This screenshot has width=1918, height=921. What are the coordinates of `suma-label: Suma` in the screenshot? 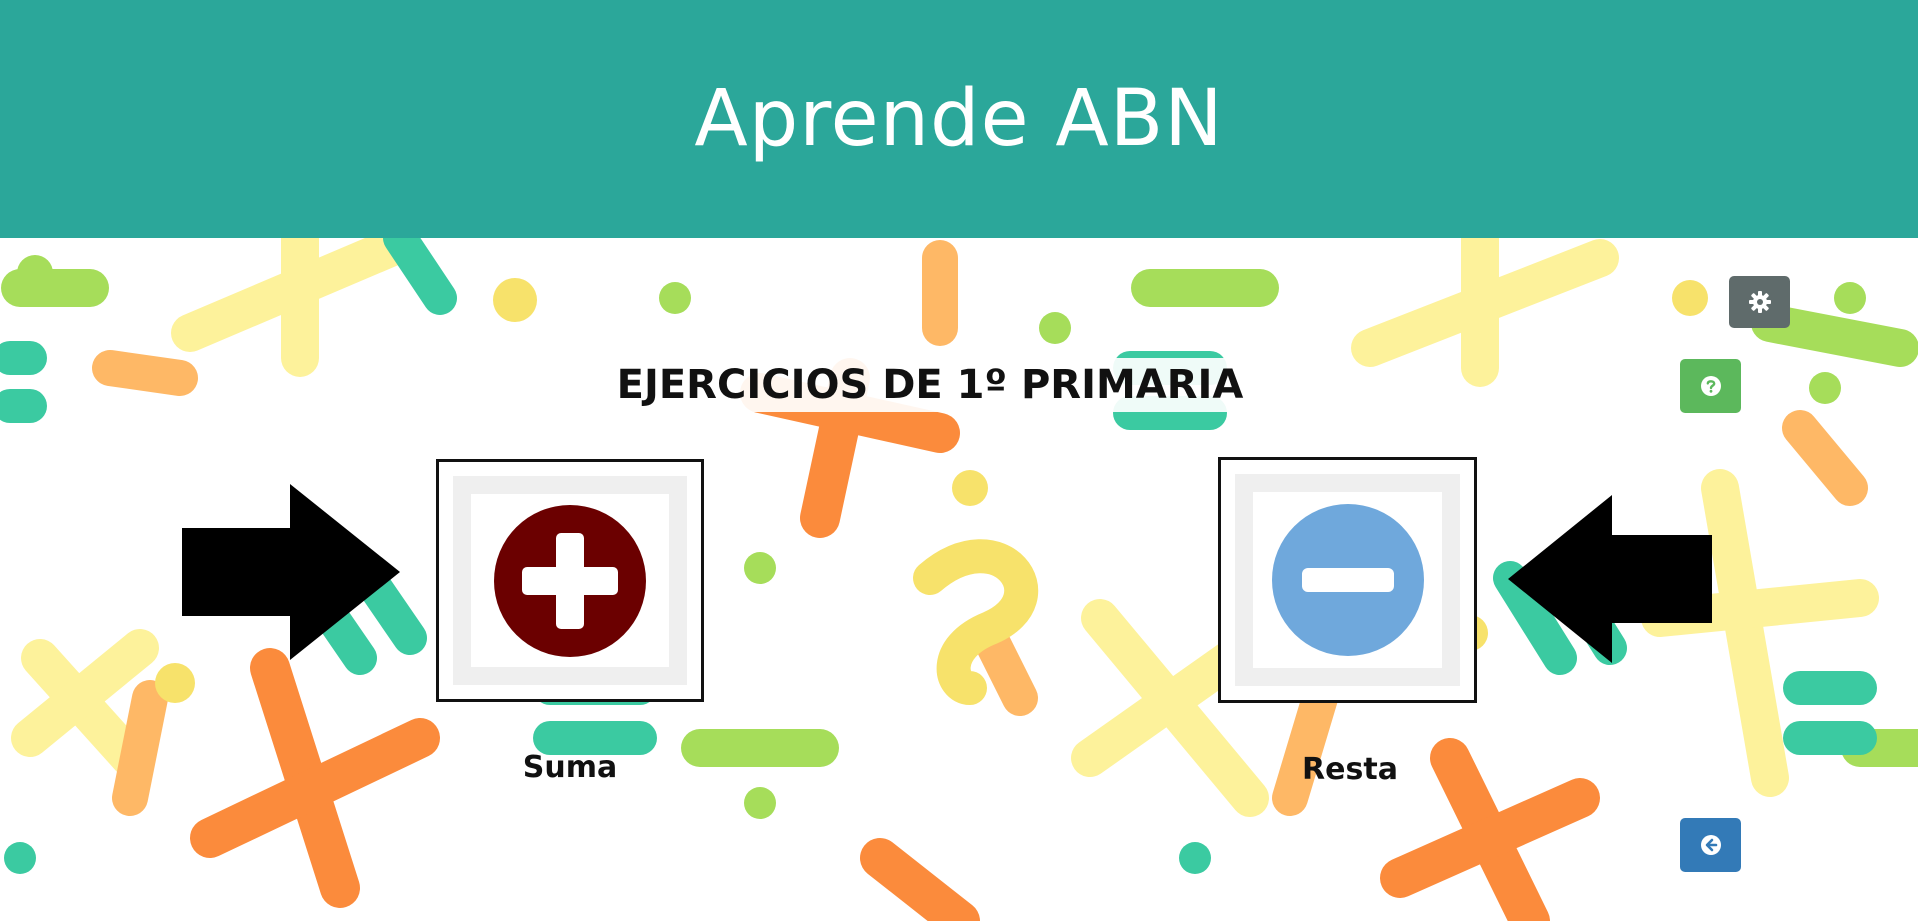 It's located at (570, 767).